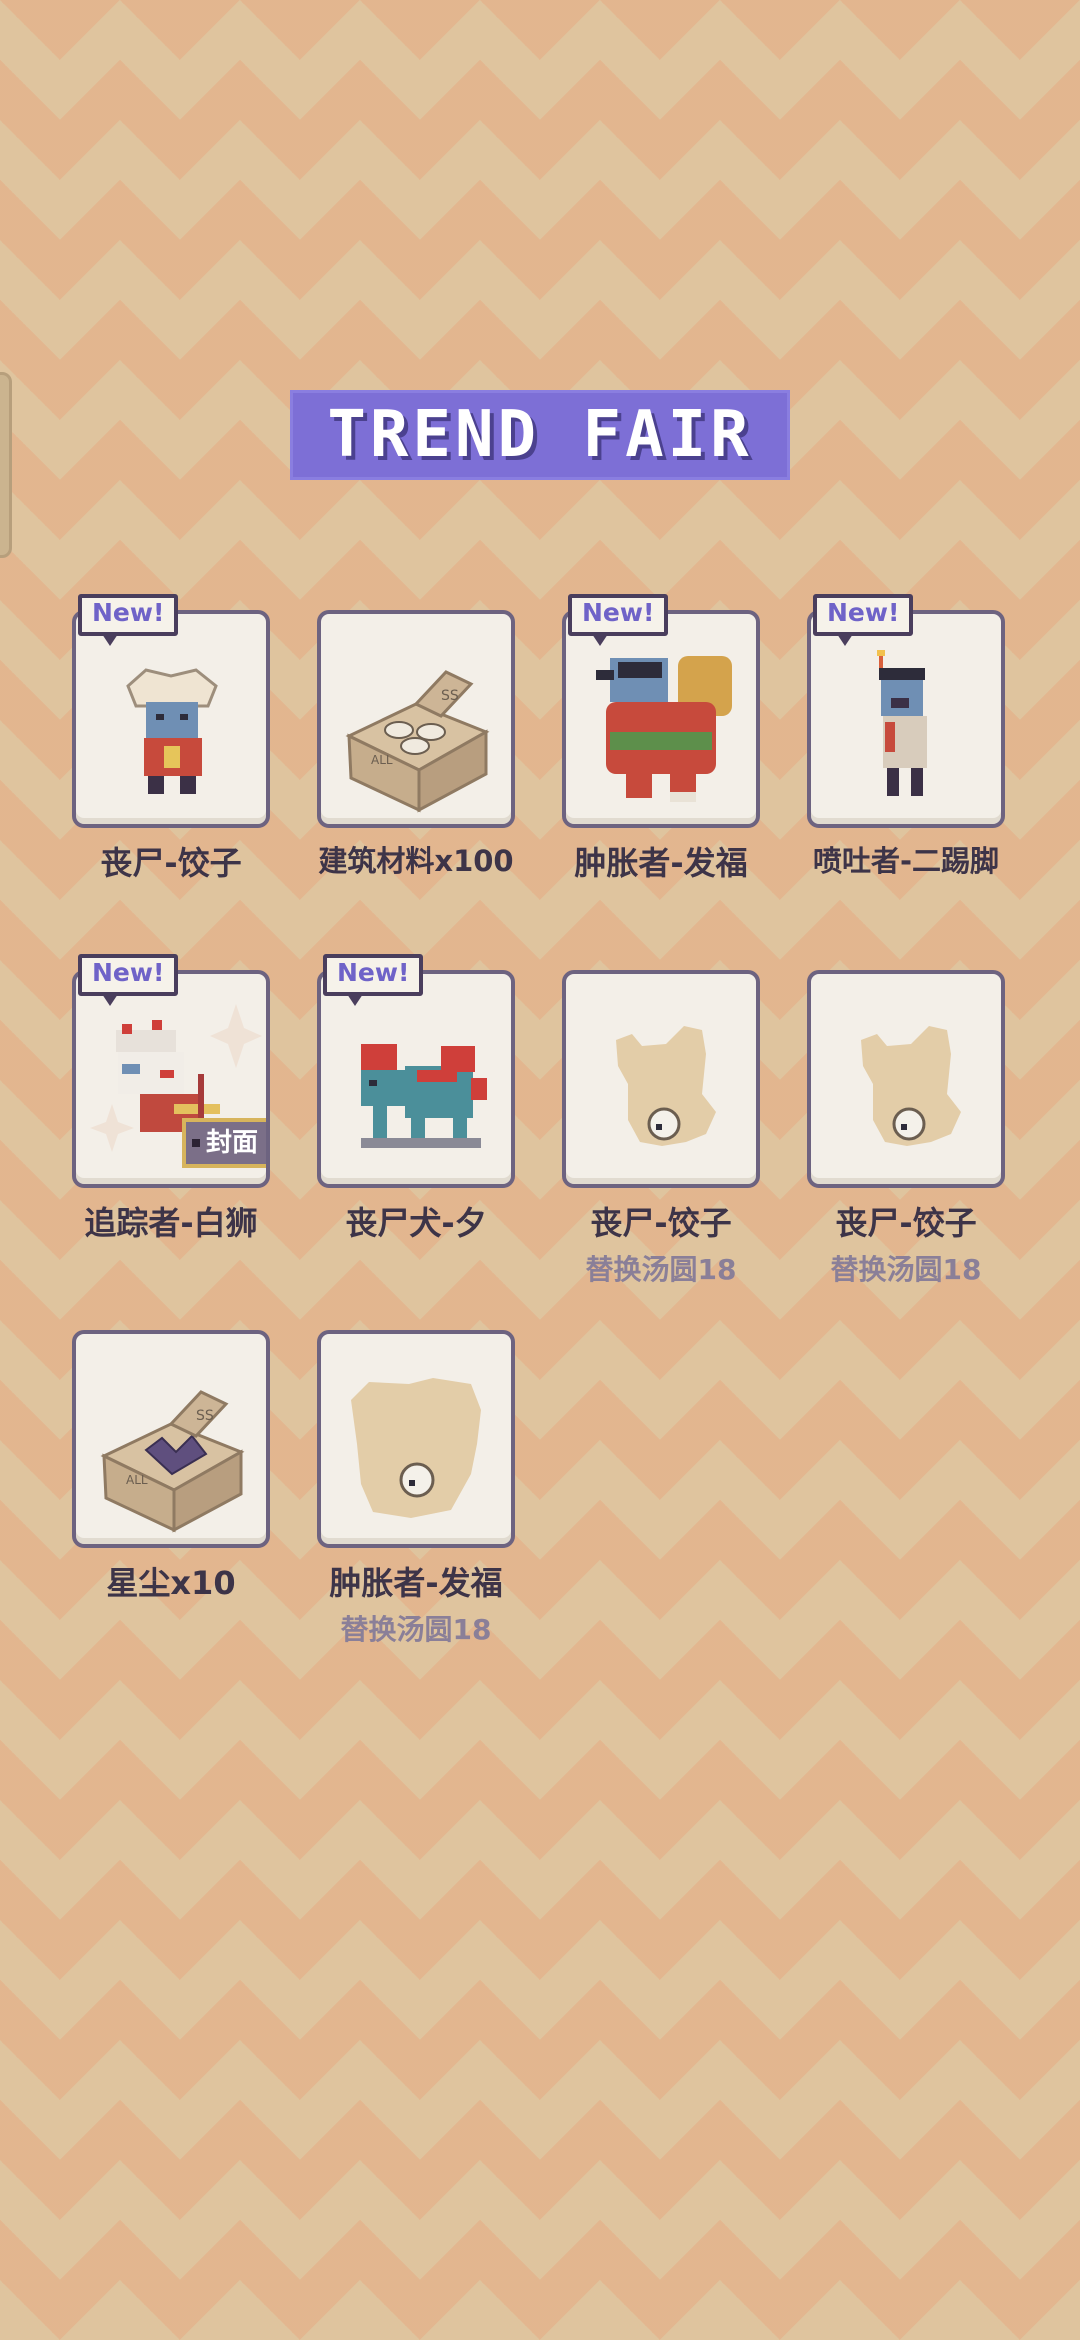  I want to click on title-banner: TREND FAIR, so click(540, 435).